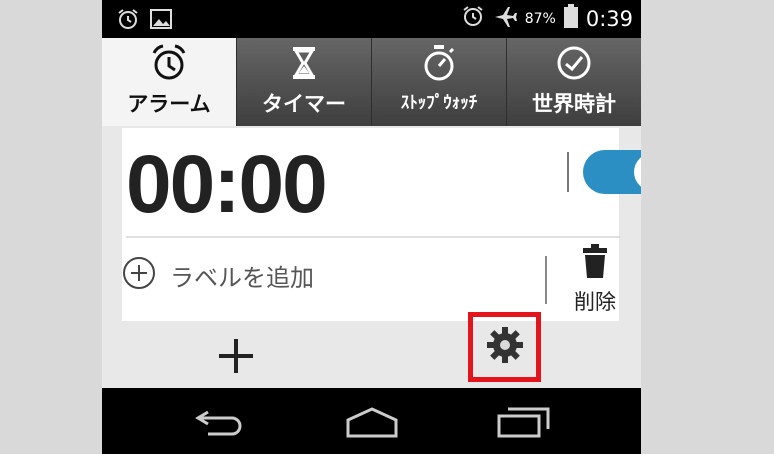 The height and width of the screenshot is (454, 774). Describe the element at coordinates (227, 185) in the screenshot. I see `alarm-time: 00:00` at that location.